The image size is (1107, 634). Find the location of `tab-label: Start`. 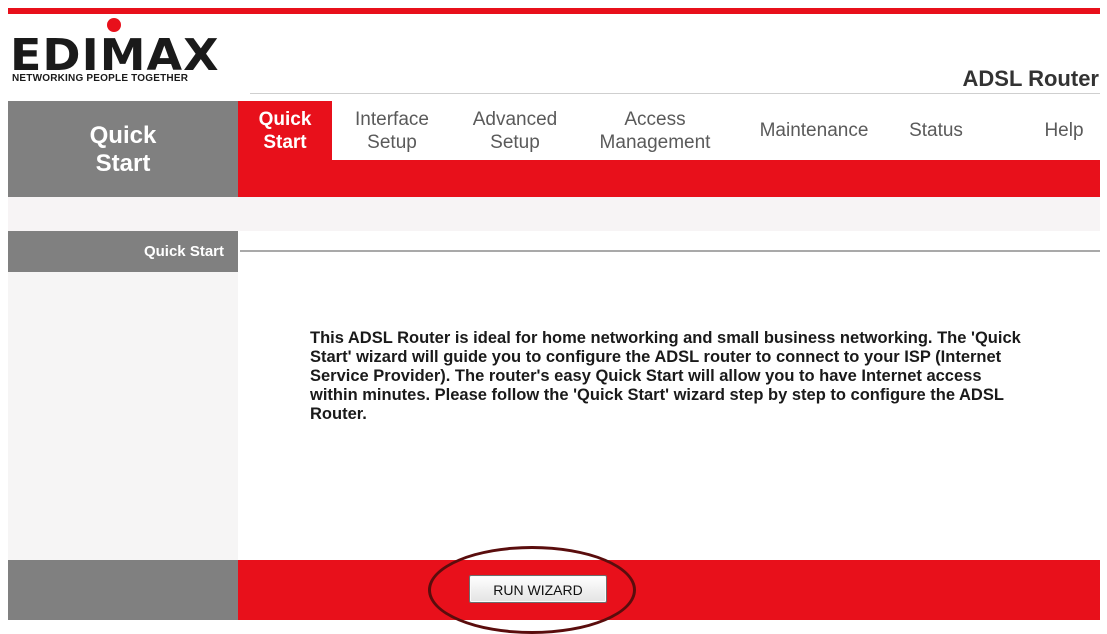

tab-label: Start is located at coordinates (285, 142).